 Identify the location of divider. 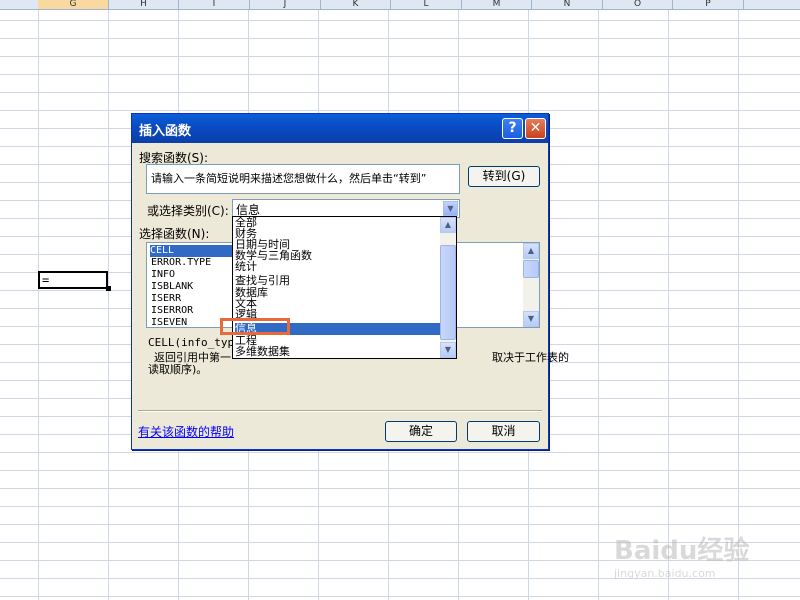
(340, 411).